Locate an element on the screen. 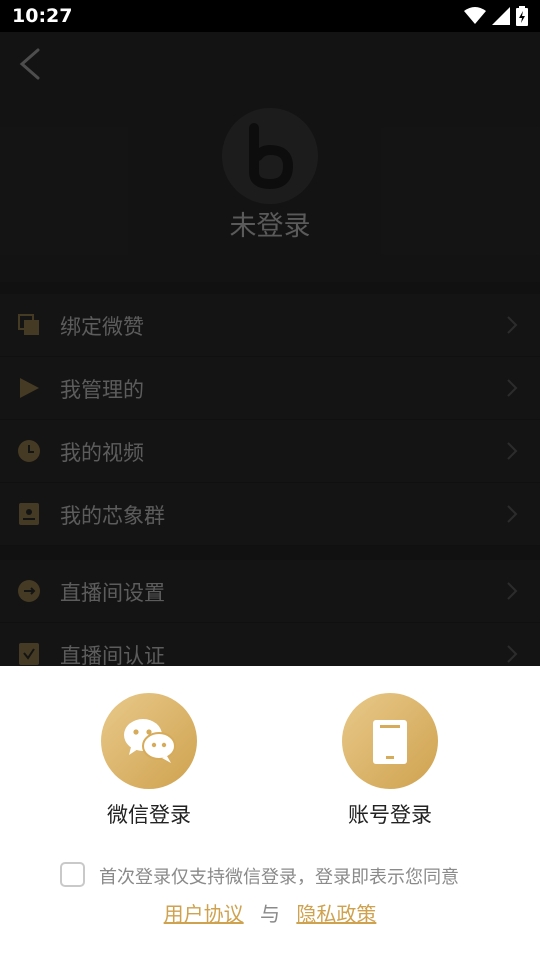  signal-icon is located at coordinates (501, 16).